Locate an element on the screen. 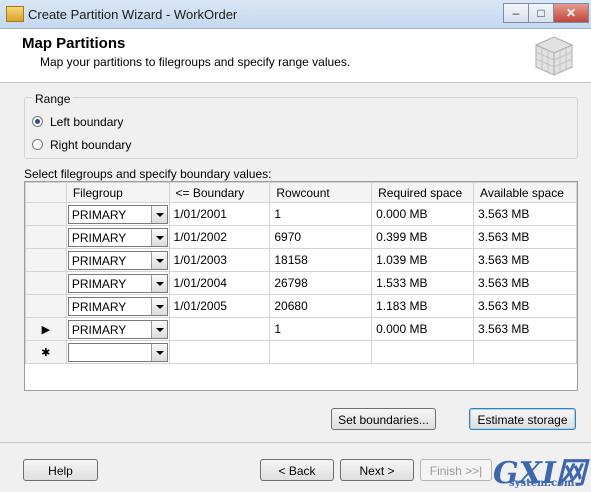 The image size is (591, 492). col-header-filegroup: Filegroup is located at coordinates (117, 192).